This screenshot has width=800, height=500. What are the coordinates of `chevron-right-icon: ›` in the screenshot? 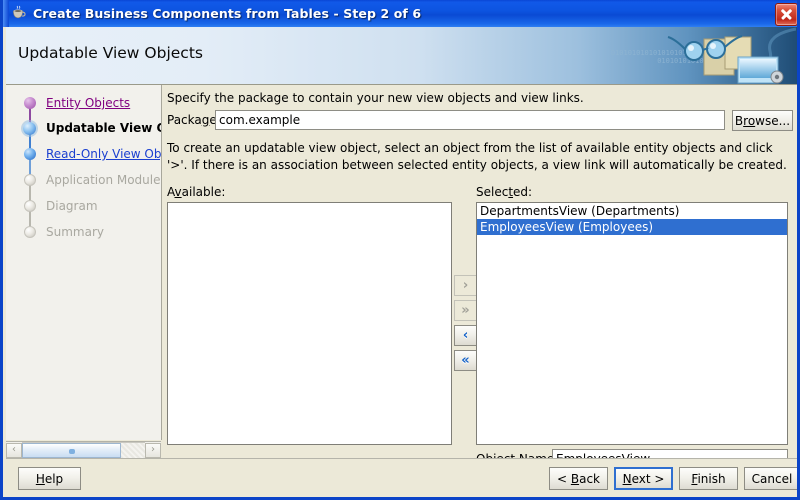 It's located at (465, 285).